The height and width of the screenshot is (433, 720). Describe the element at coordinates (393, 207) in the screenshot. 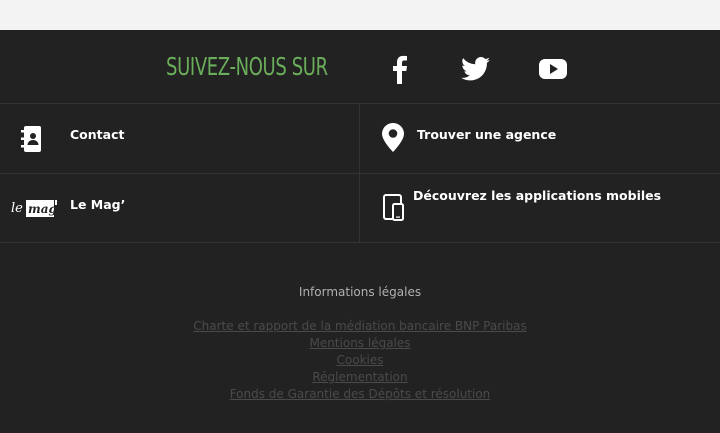

I see `mobile-devices-icon` at that location.